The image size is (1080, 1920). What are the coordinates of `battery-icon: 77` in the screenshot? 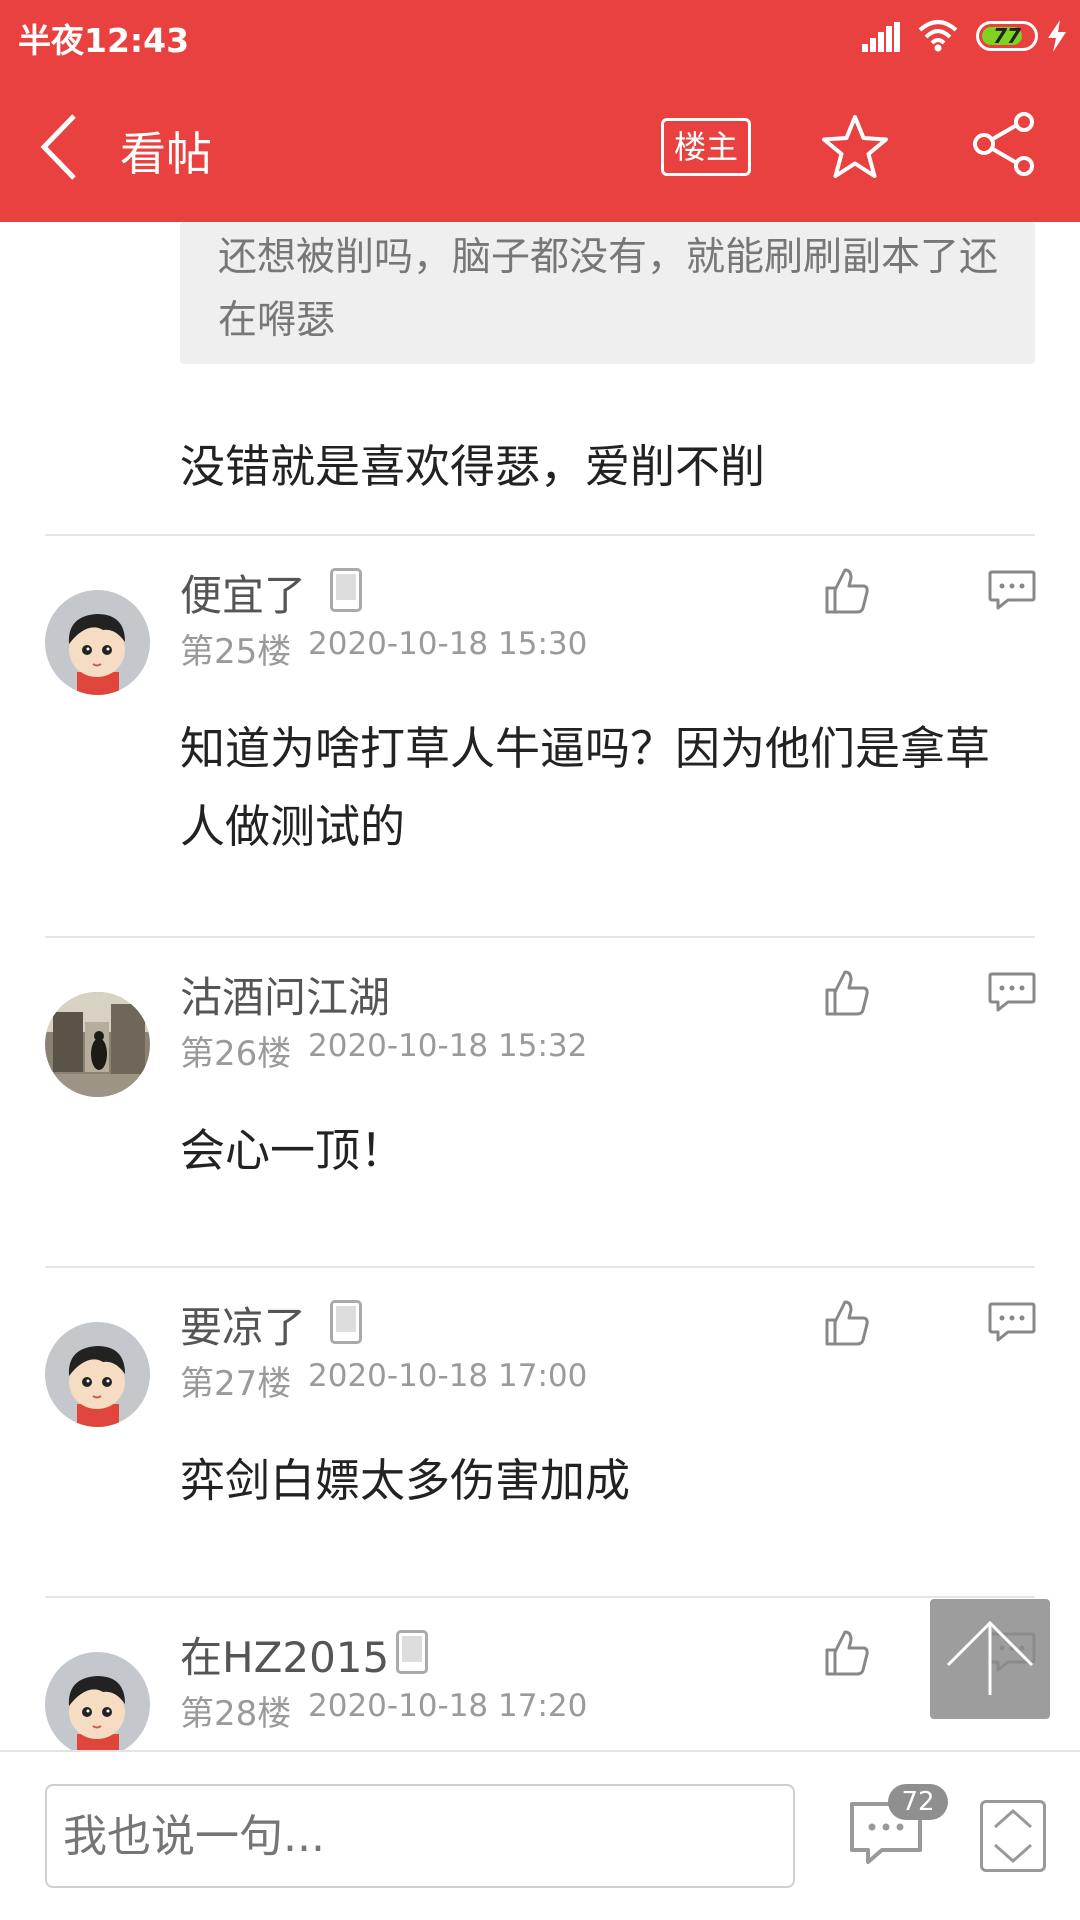 It's located at (1007, 36).